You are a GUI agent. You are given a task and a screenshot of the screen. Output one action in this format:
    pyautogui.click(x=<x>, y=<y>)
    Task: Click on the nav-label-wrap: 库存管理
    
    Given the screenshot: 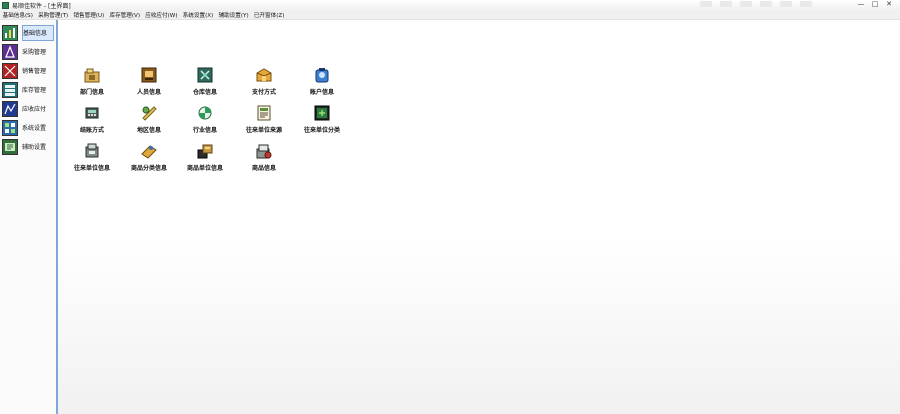 What is the action you would take?
    pyautogui.click(x=38, y=90)
    